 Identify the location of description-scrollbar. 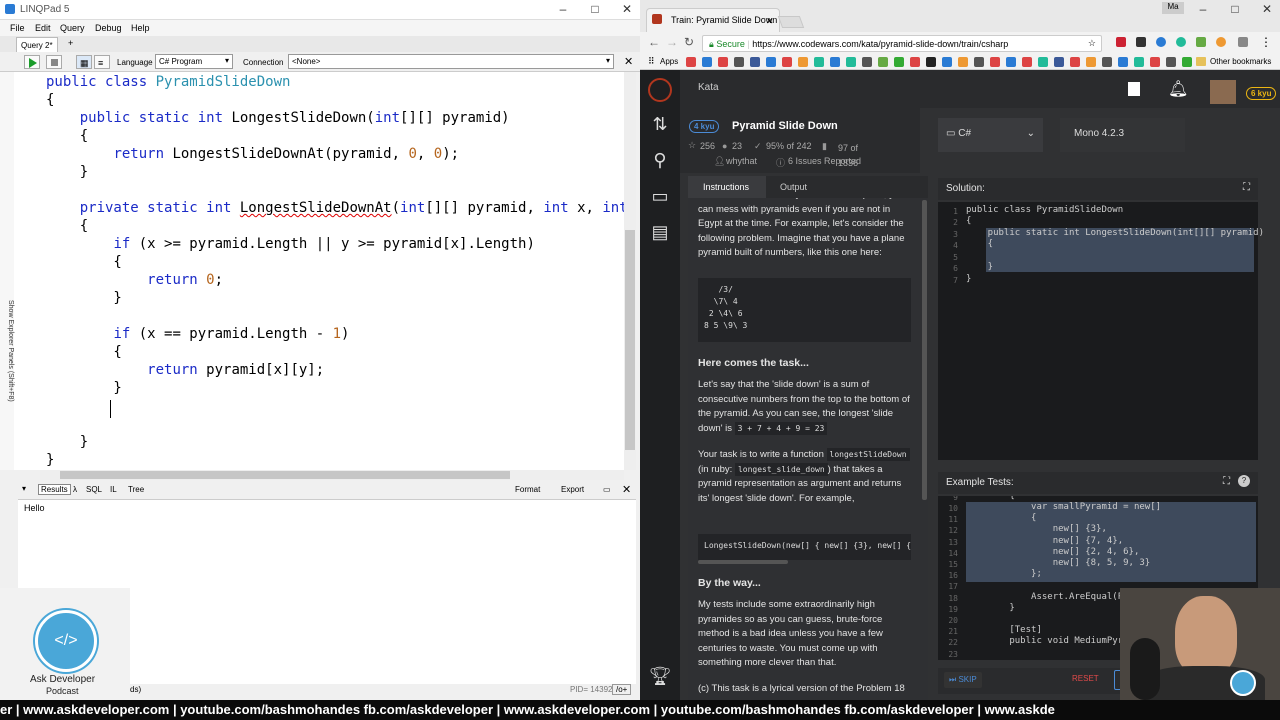
(924, 350).